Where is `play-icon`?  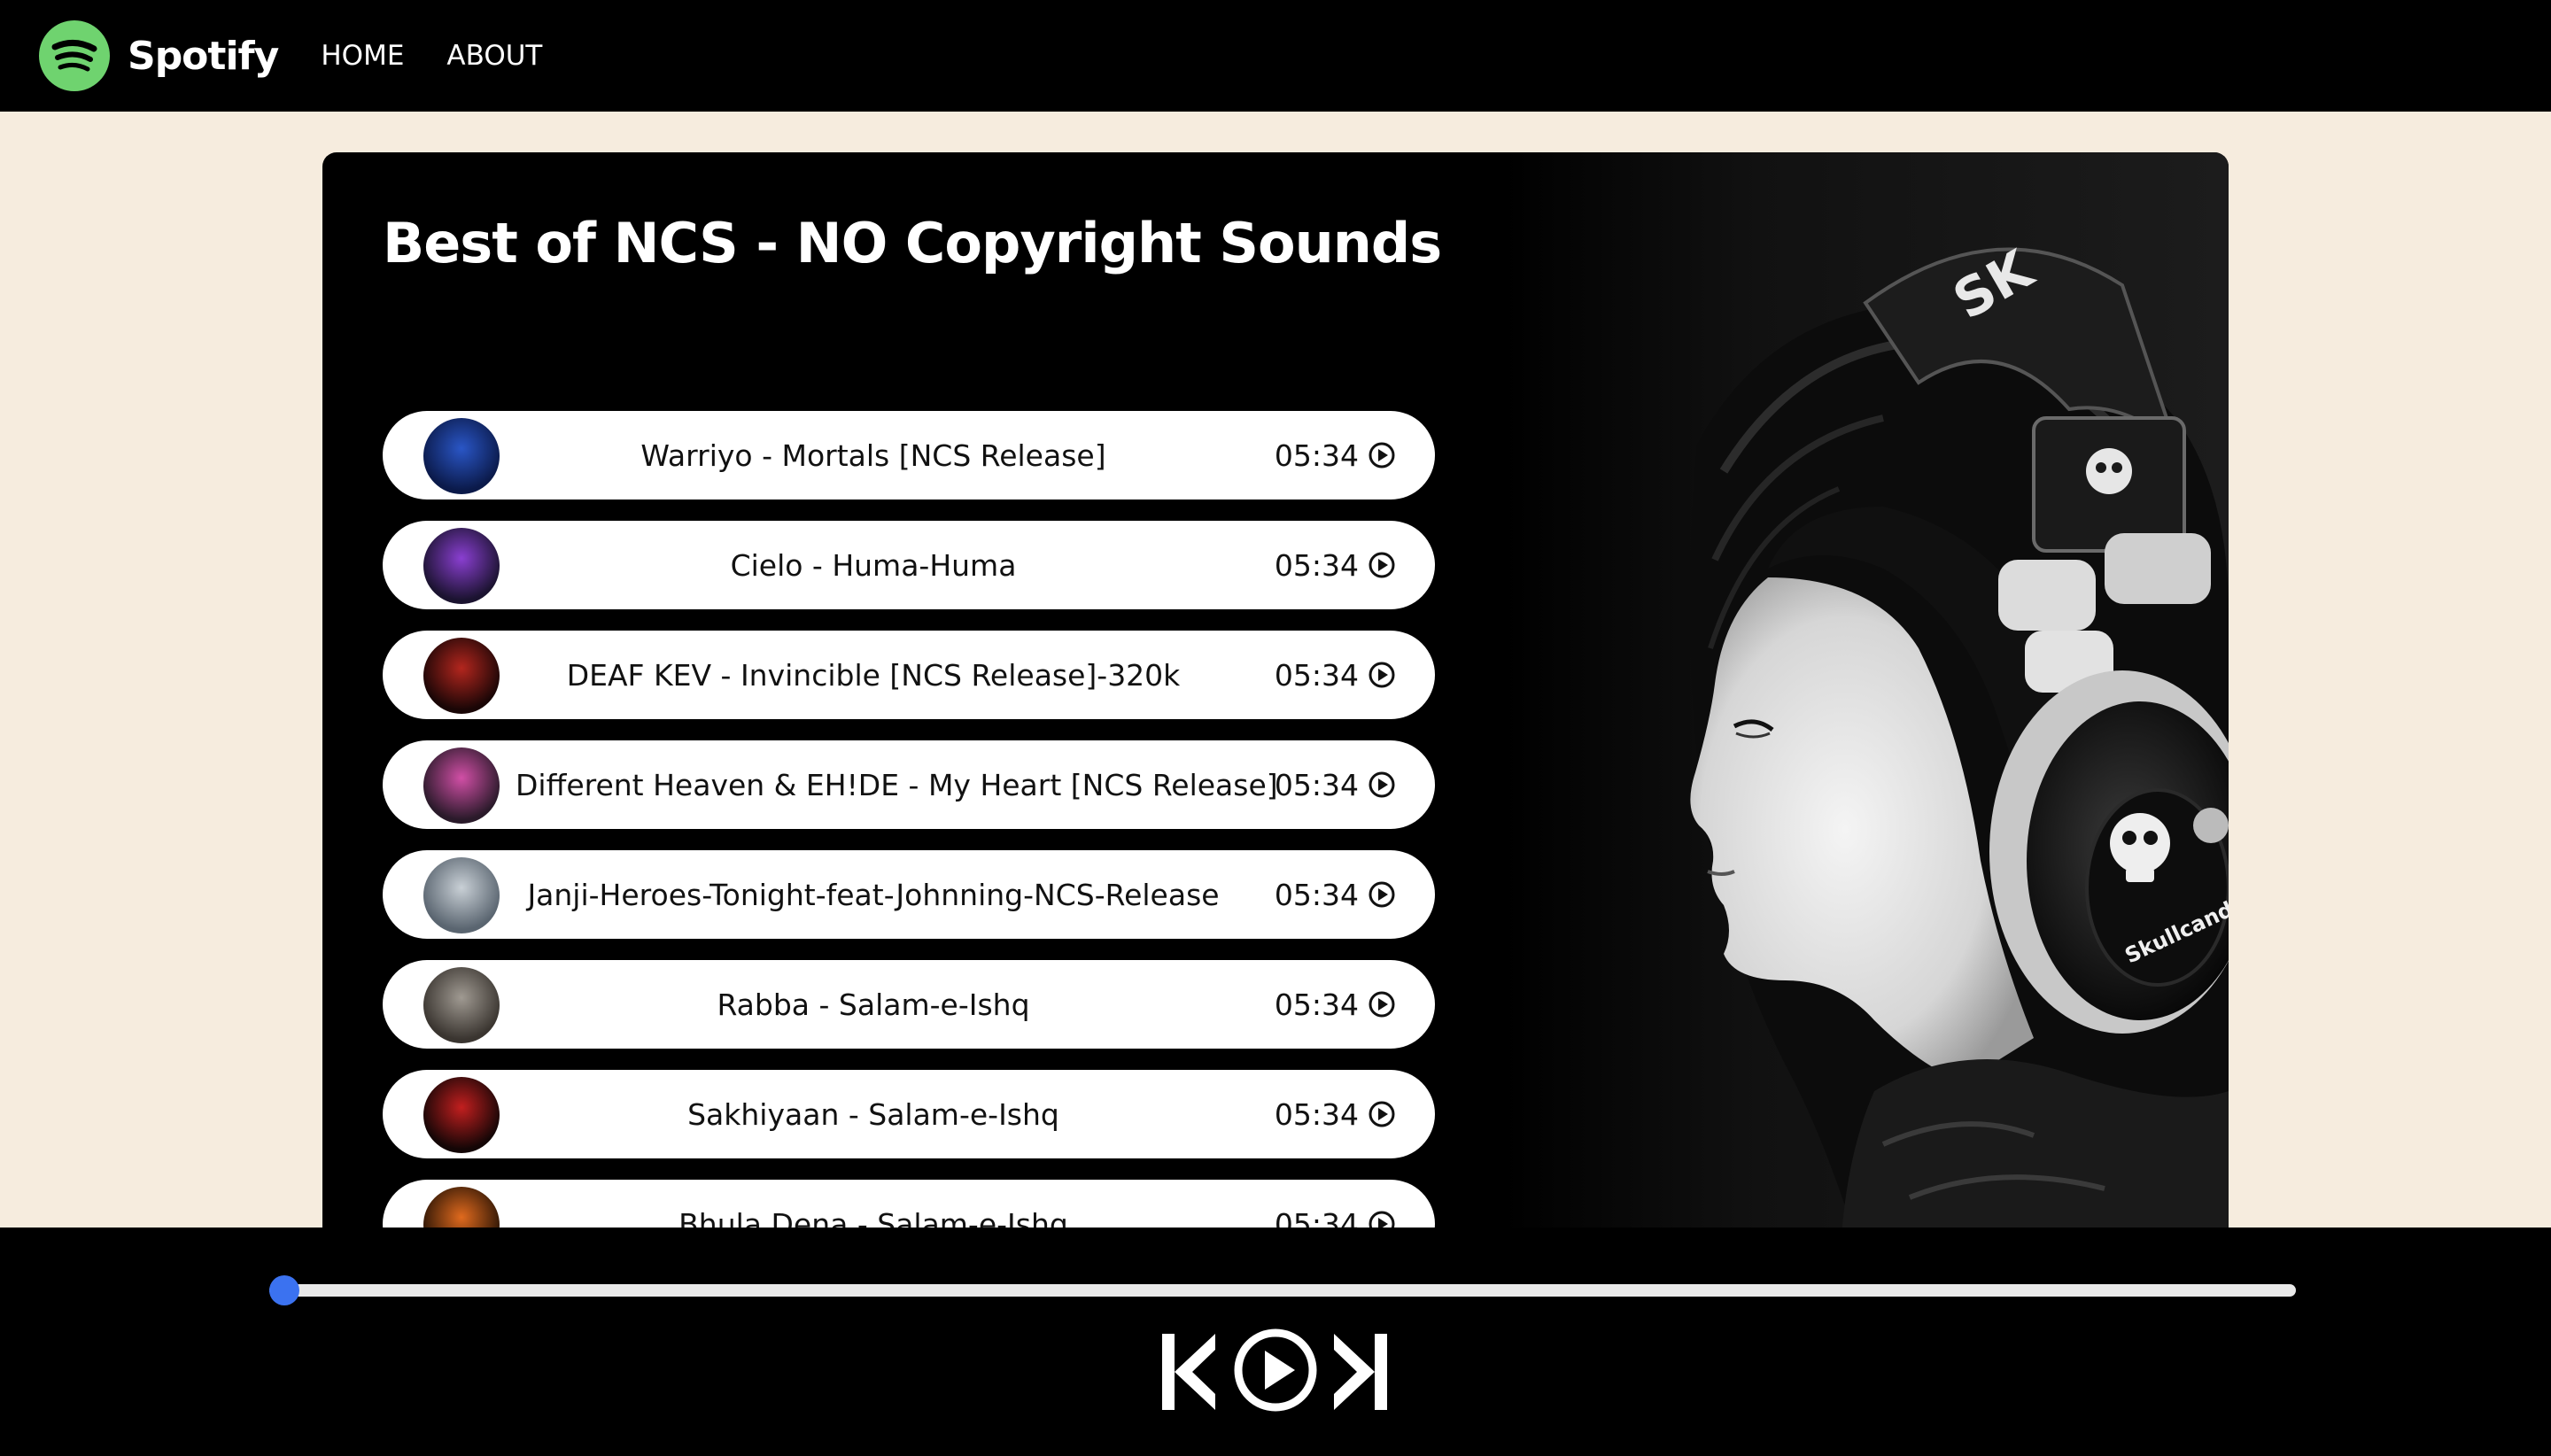 play-icon is located at coordinates (1275, 1370).